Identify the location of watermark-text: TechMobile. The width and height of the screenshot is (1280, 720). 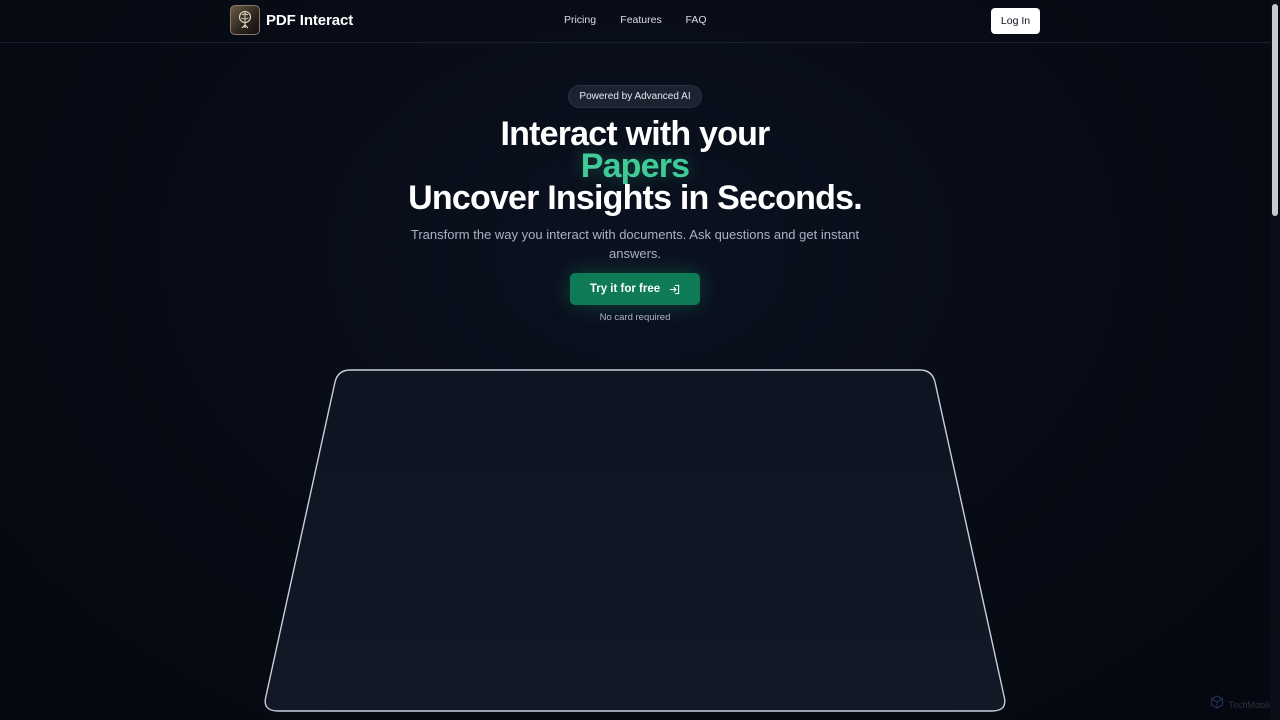
(1251, 704).